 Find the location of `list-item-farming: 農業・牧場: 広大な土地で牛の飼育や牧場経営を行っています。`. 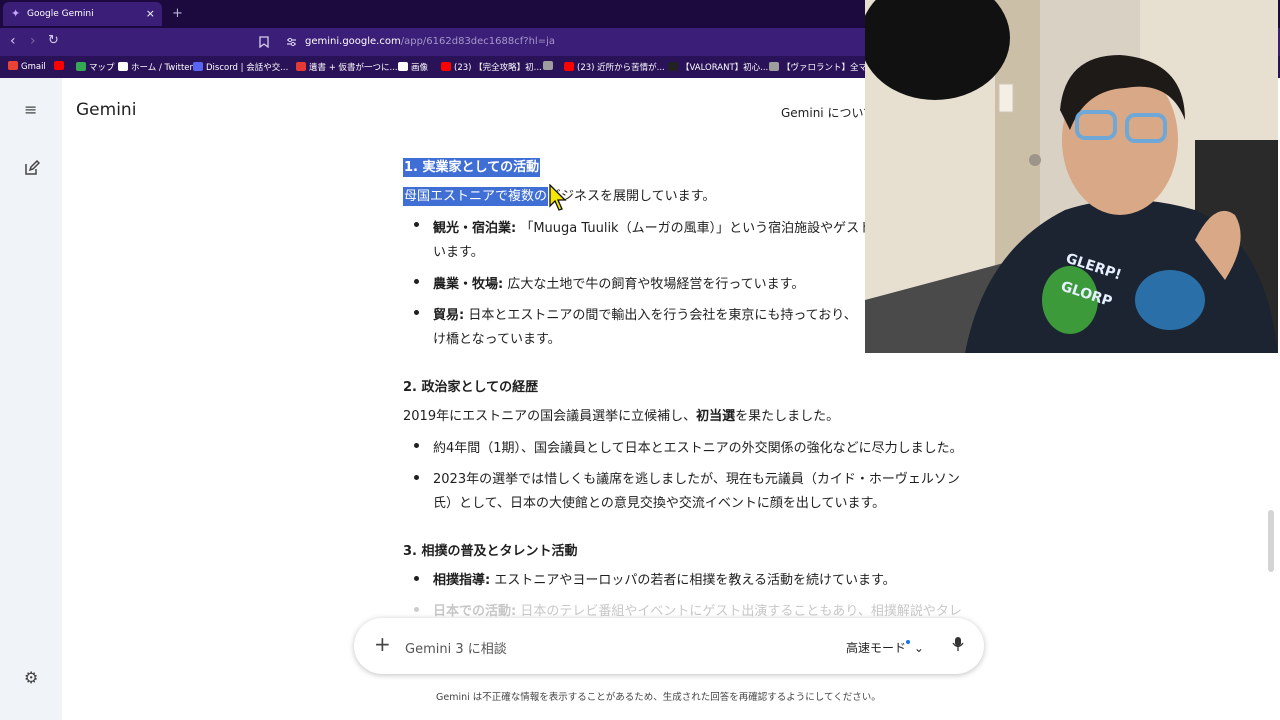

list-item-farming: 農業・牧場: 広大な土地で牛の飼育や牧場経営を行っています。 is located at coordinates (619, 284).